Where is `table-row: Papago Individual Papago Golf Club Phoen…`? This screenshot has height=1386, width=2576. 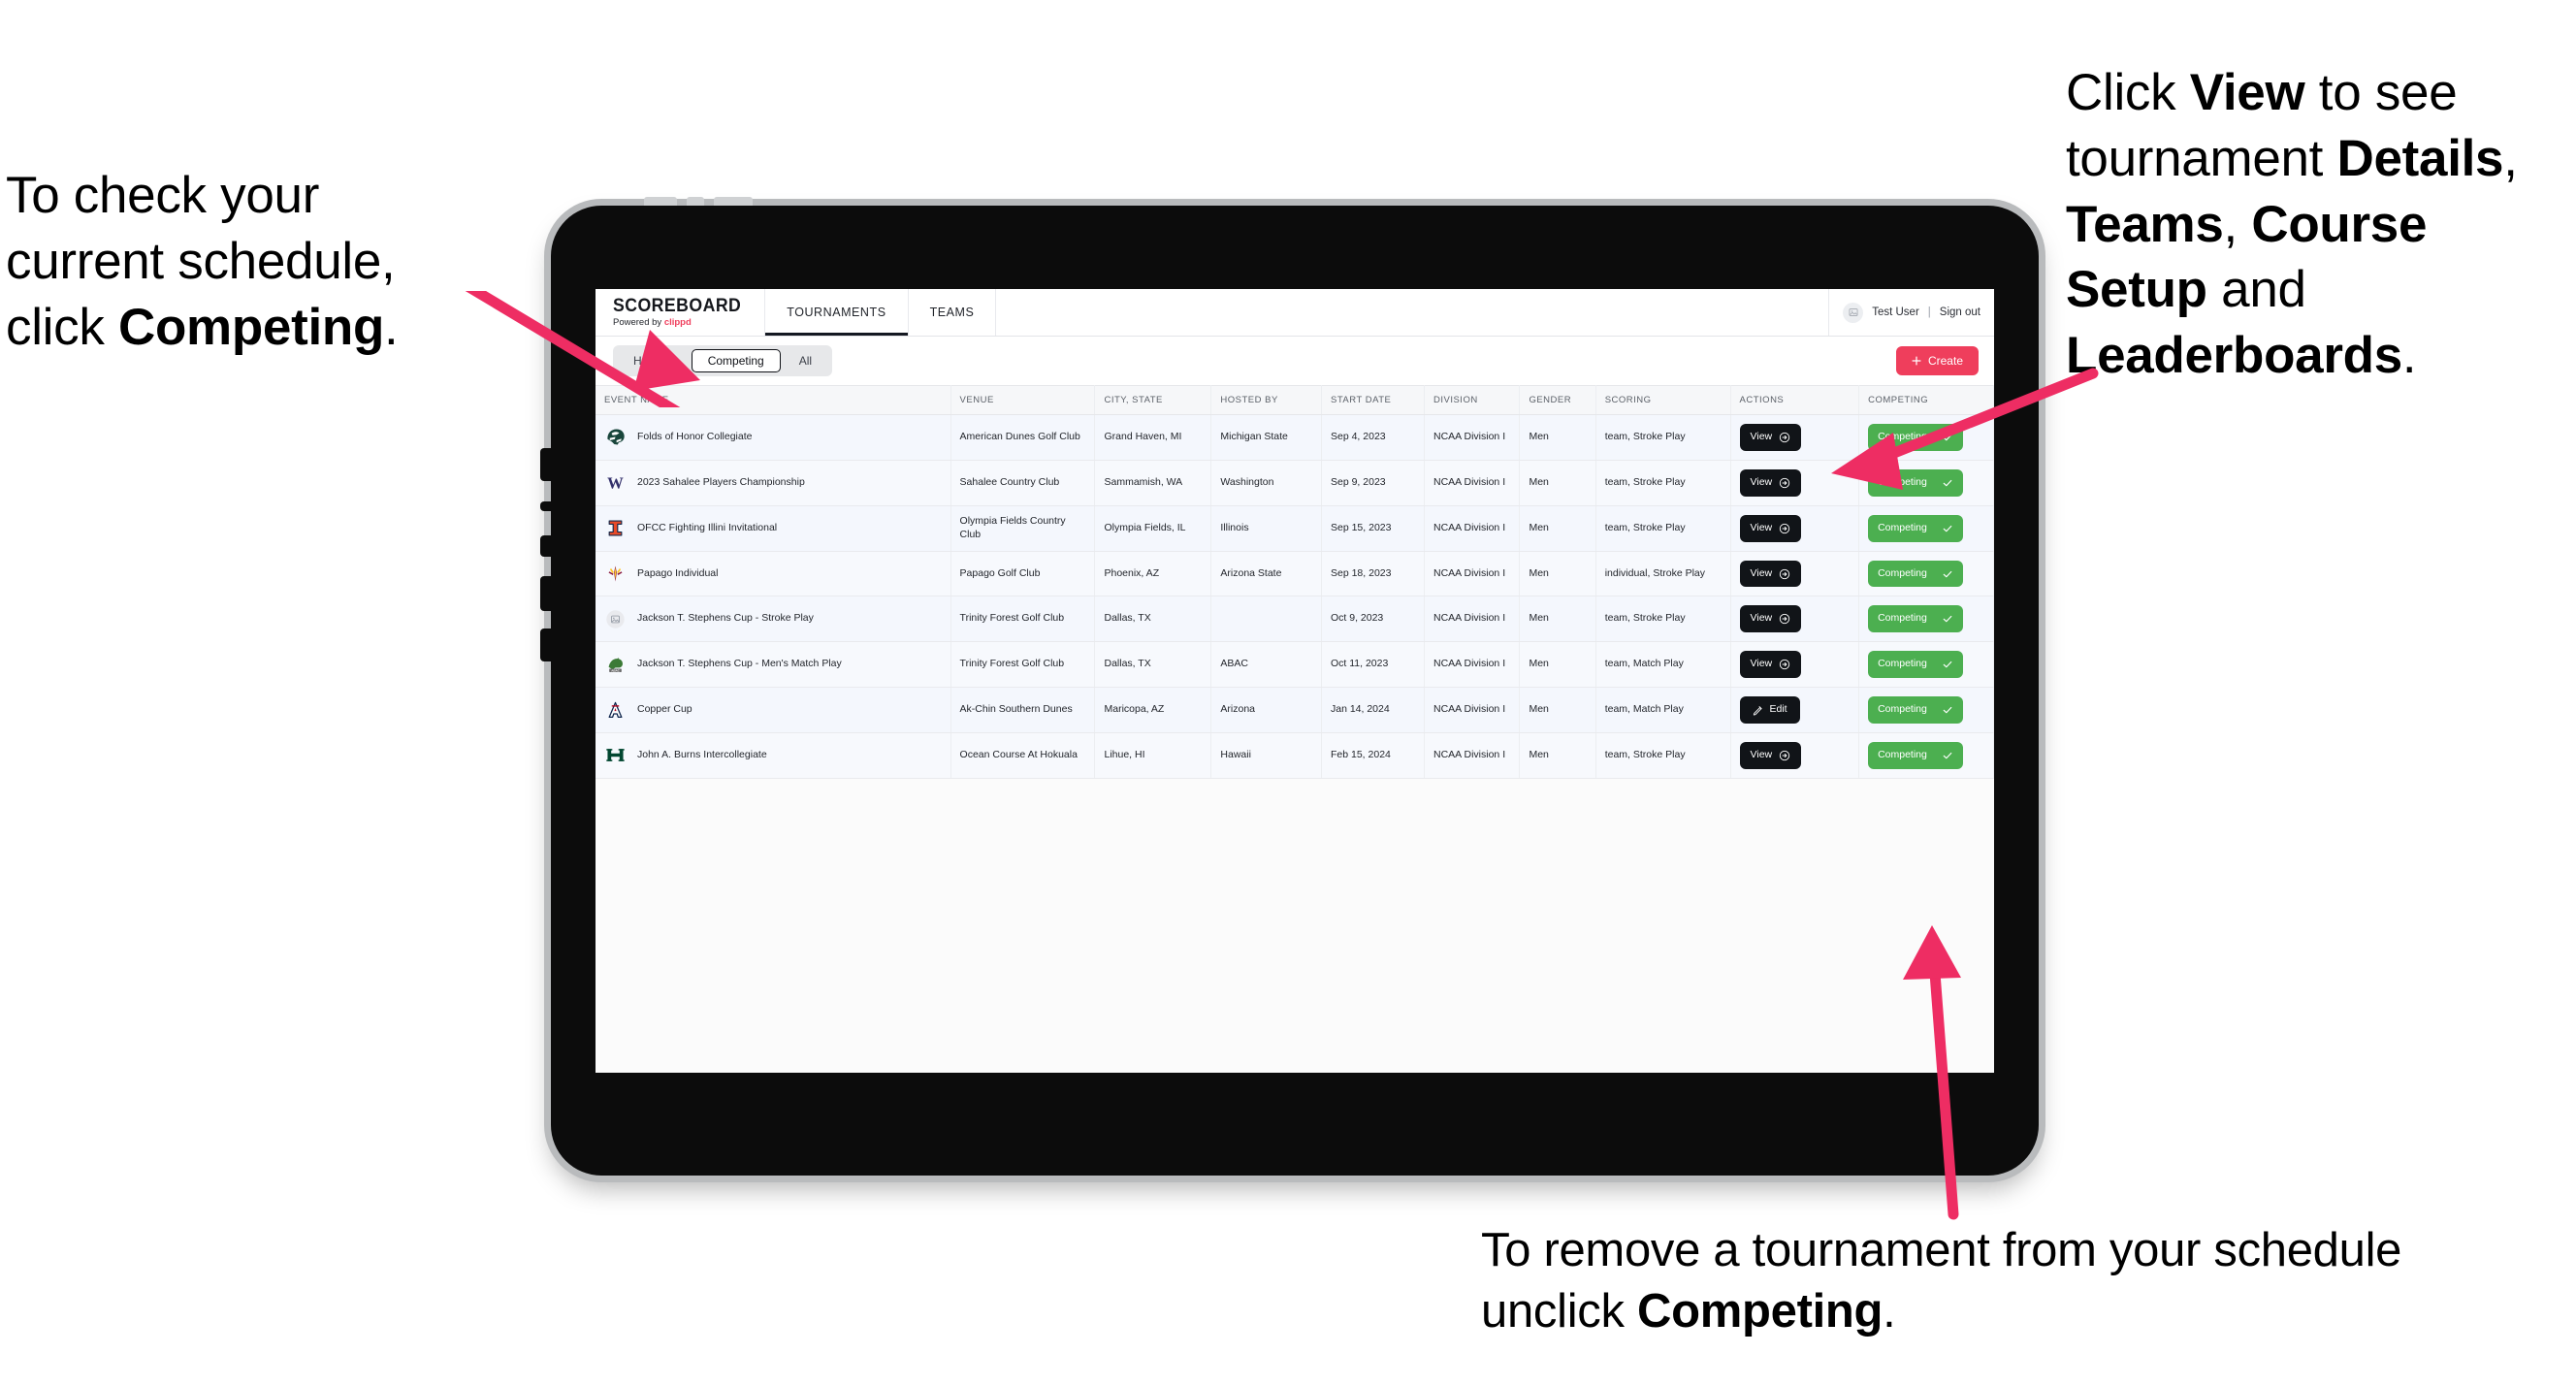
table-row: Papago Individual Papago Golf Club Phoen… is located at coordinates (1295, 574).